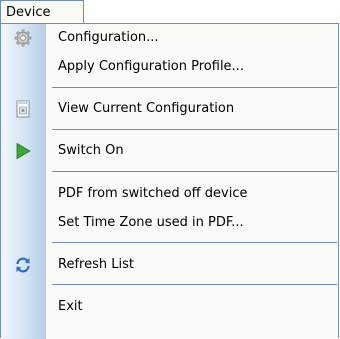  What do you see at coordinates (169, 265) in the screenshot?
I see `menu-item-refresh-list: Refresh List` at bounding box center [169, 265].